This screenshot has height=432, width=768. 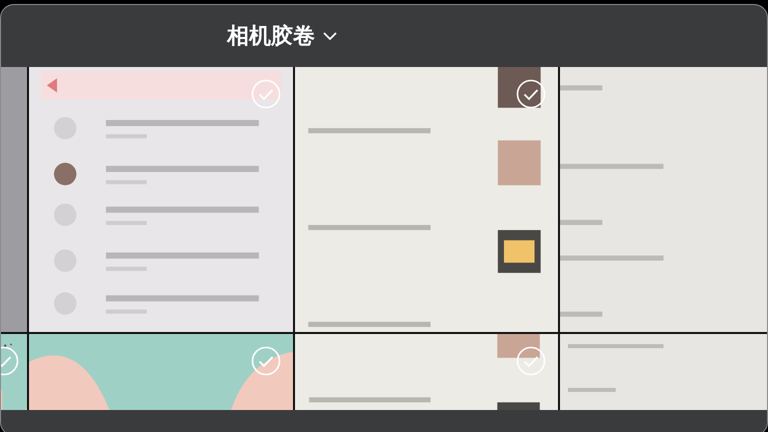 What do you see at coordinates (14, 199) in the screenshot?
I see `thumbnail-strip` at bounding box center [14, 199].